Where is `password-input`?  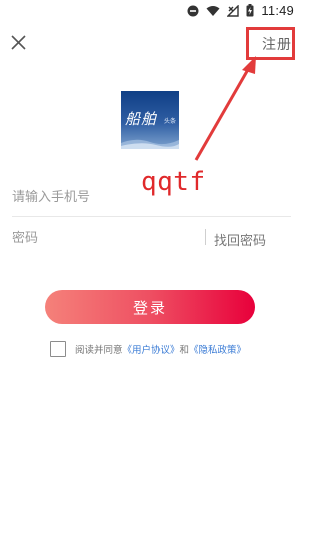
password-input is located at coordinates (104, 238).